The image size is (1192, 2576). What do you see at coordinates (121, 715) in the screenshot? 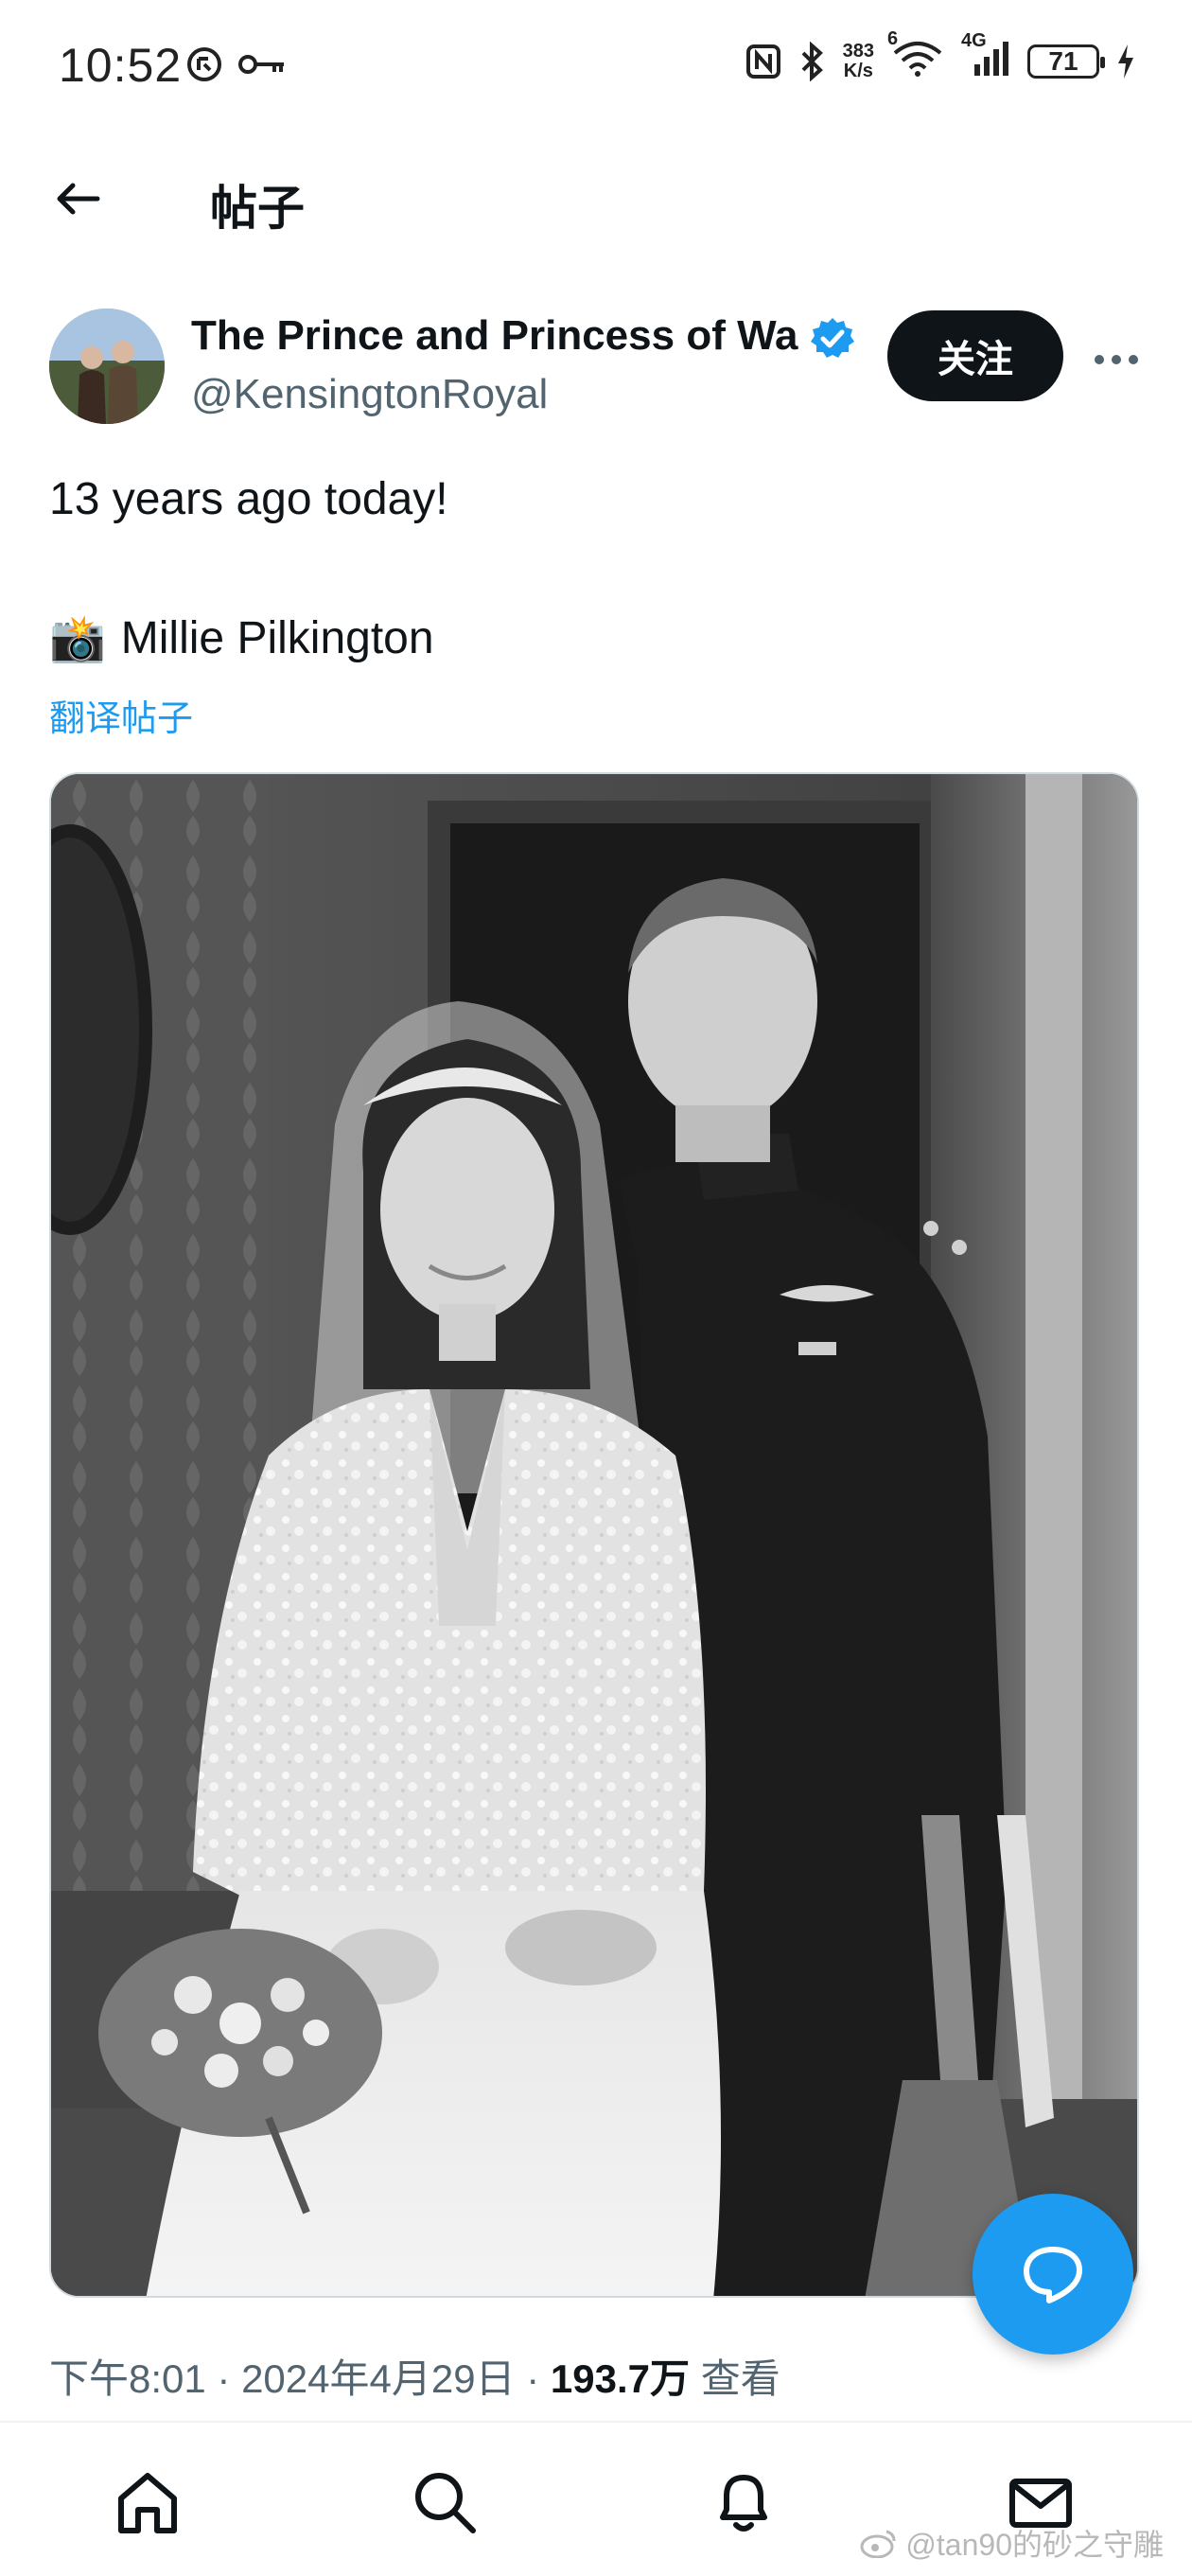
I see `translate-post-link: 翻译帖子` at bounding box center [121, 715].